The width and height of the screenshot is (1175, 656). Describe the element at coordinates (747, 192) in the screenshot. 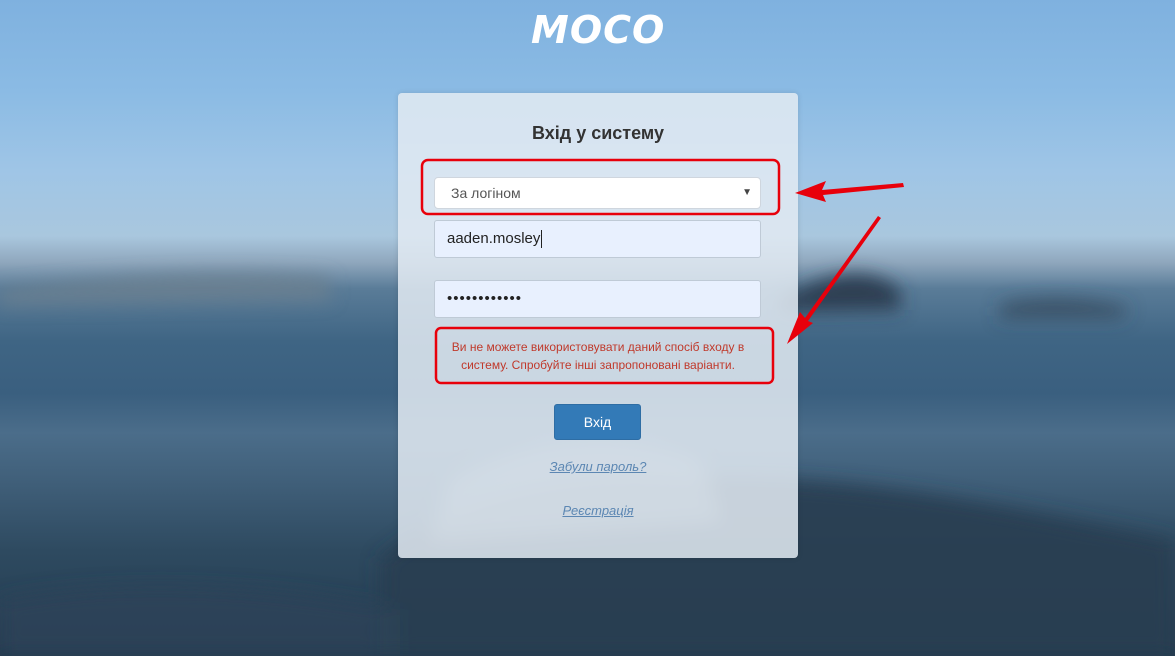

I see `chevron-down-icon: ▼` at that location.